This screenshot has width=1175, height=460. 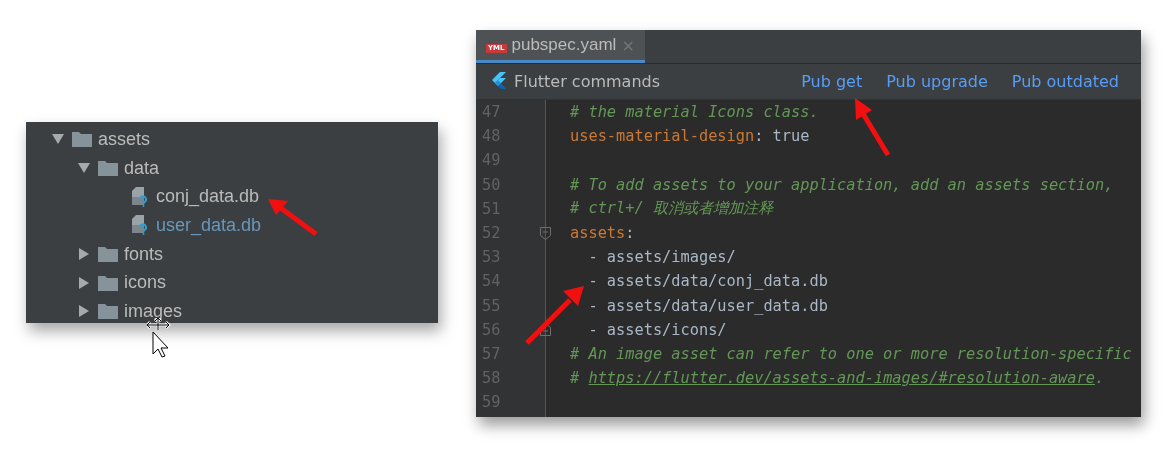 What do you see at coordinates (937, 81) in the screenshot?
I see `command-link: Pub upgrade` at bounding box center [937, 81].